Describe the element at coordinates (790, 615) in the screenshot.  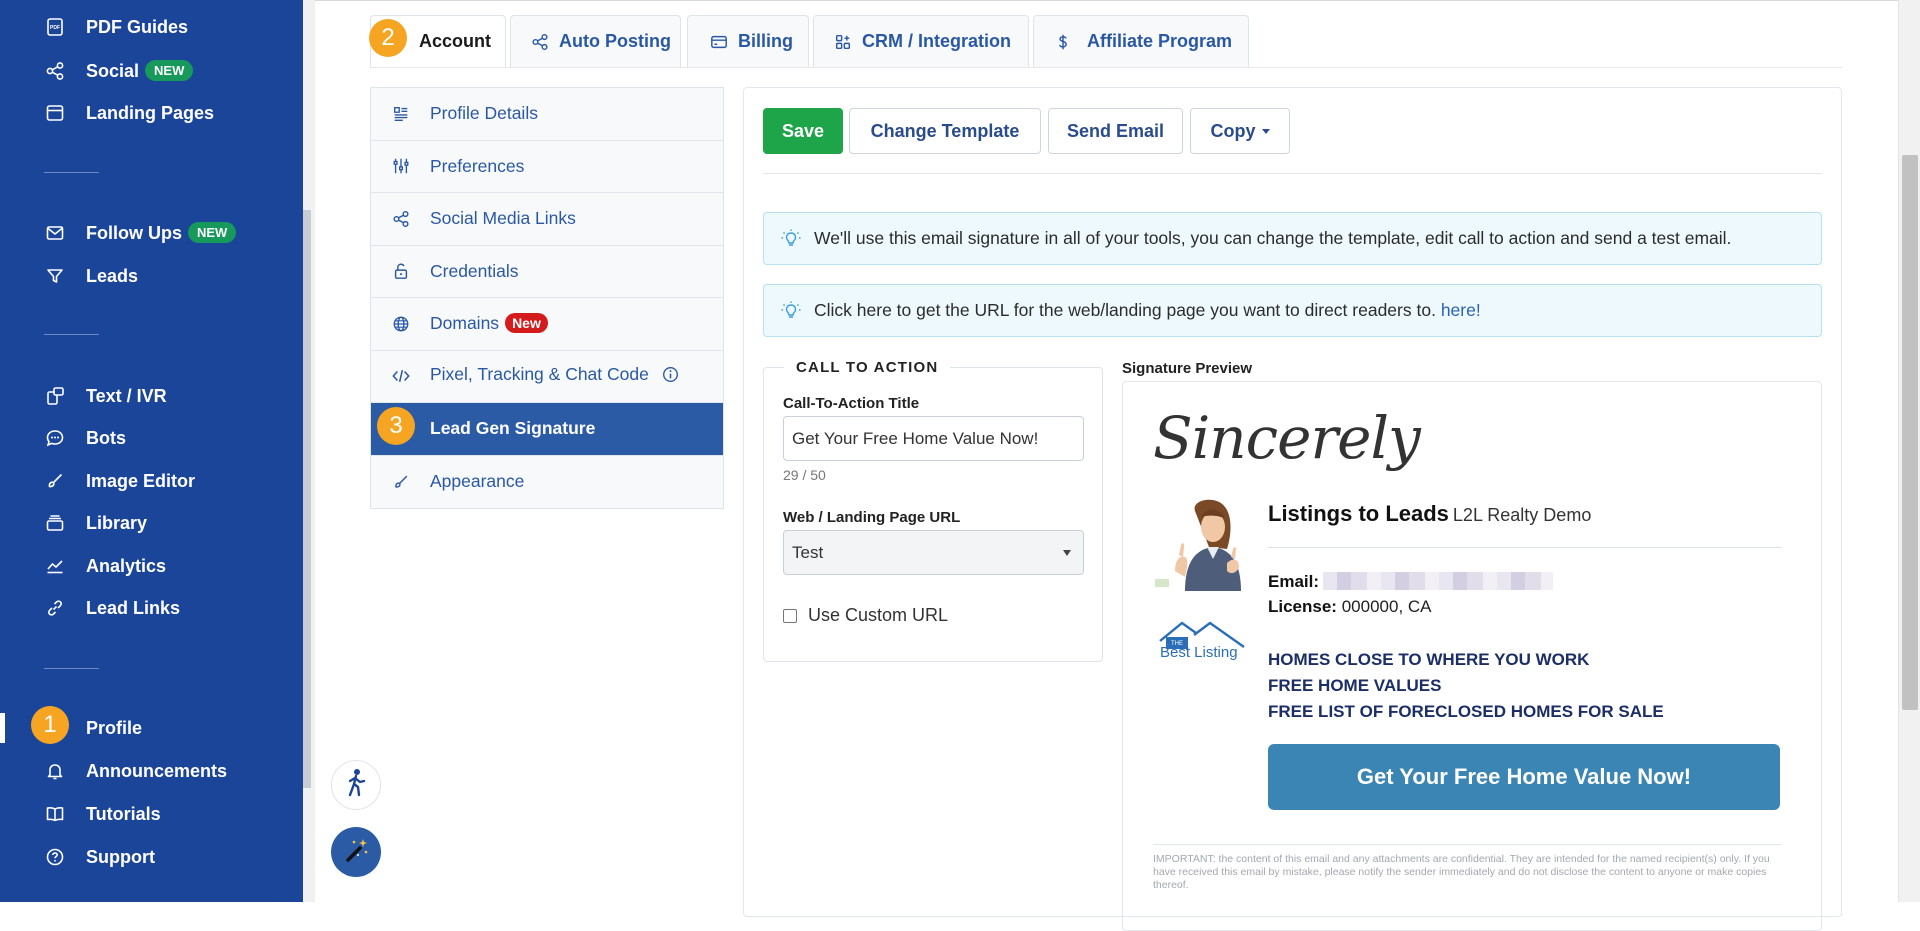
I see `checkbox-box` at that location.